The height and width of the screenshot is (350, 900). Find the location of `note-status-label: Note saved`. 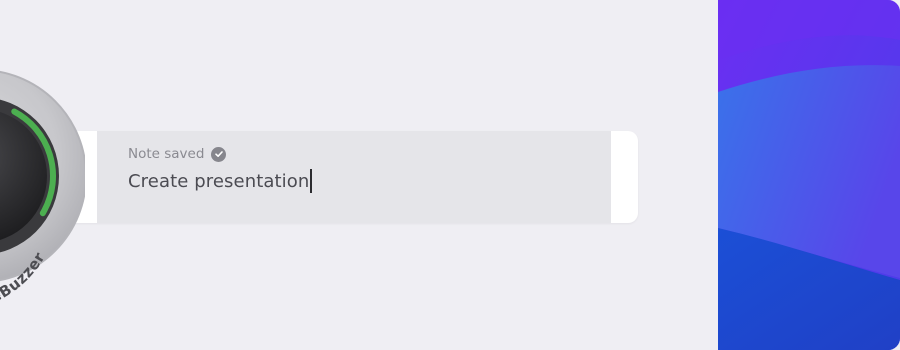

note-status-label: Note saved is located at coordinates (166, 154).